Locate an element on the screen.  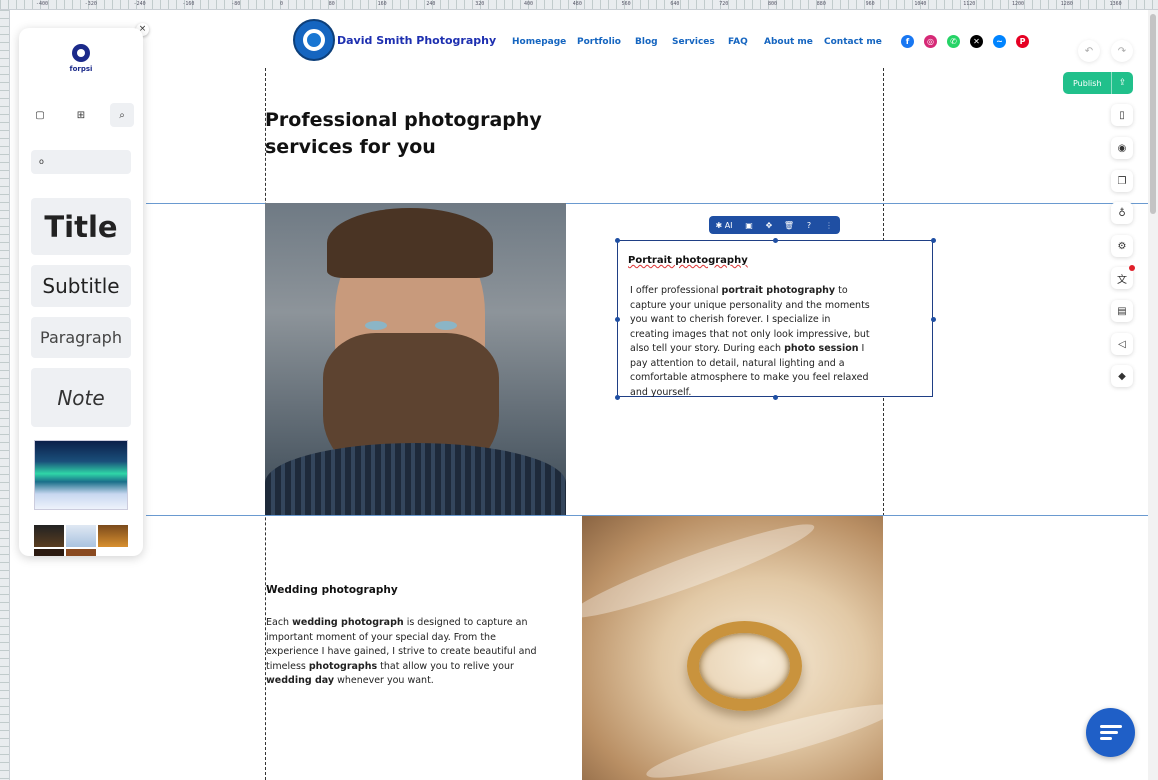
phone-icon: ▯ is located at coordinates (1122, 115).